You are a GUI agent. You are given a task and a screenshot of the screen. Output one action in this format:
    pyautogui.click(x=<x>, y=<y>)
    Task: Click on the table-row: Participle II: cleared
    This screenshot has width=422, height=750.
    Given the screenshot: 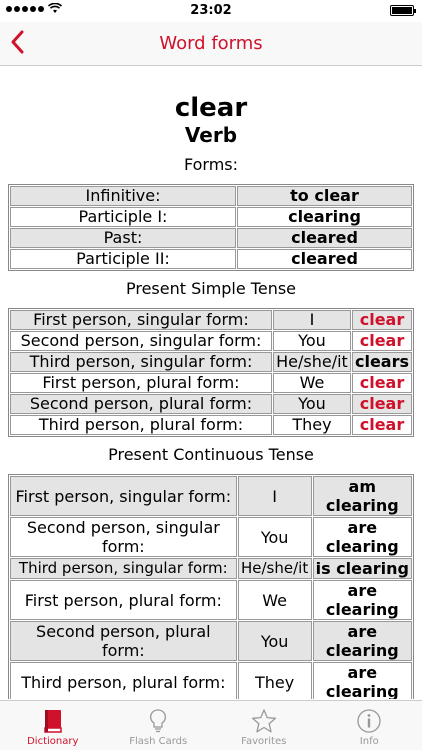 What is the action you would take?
    pyautogui.click(x=211, y=259)
    